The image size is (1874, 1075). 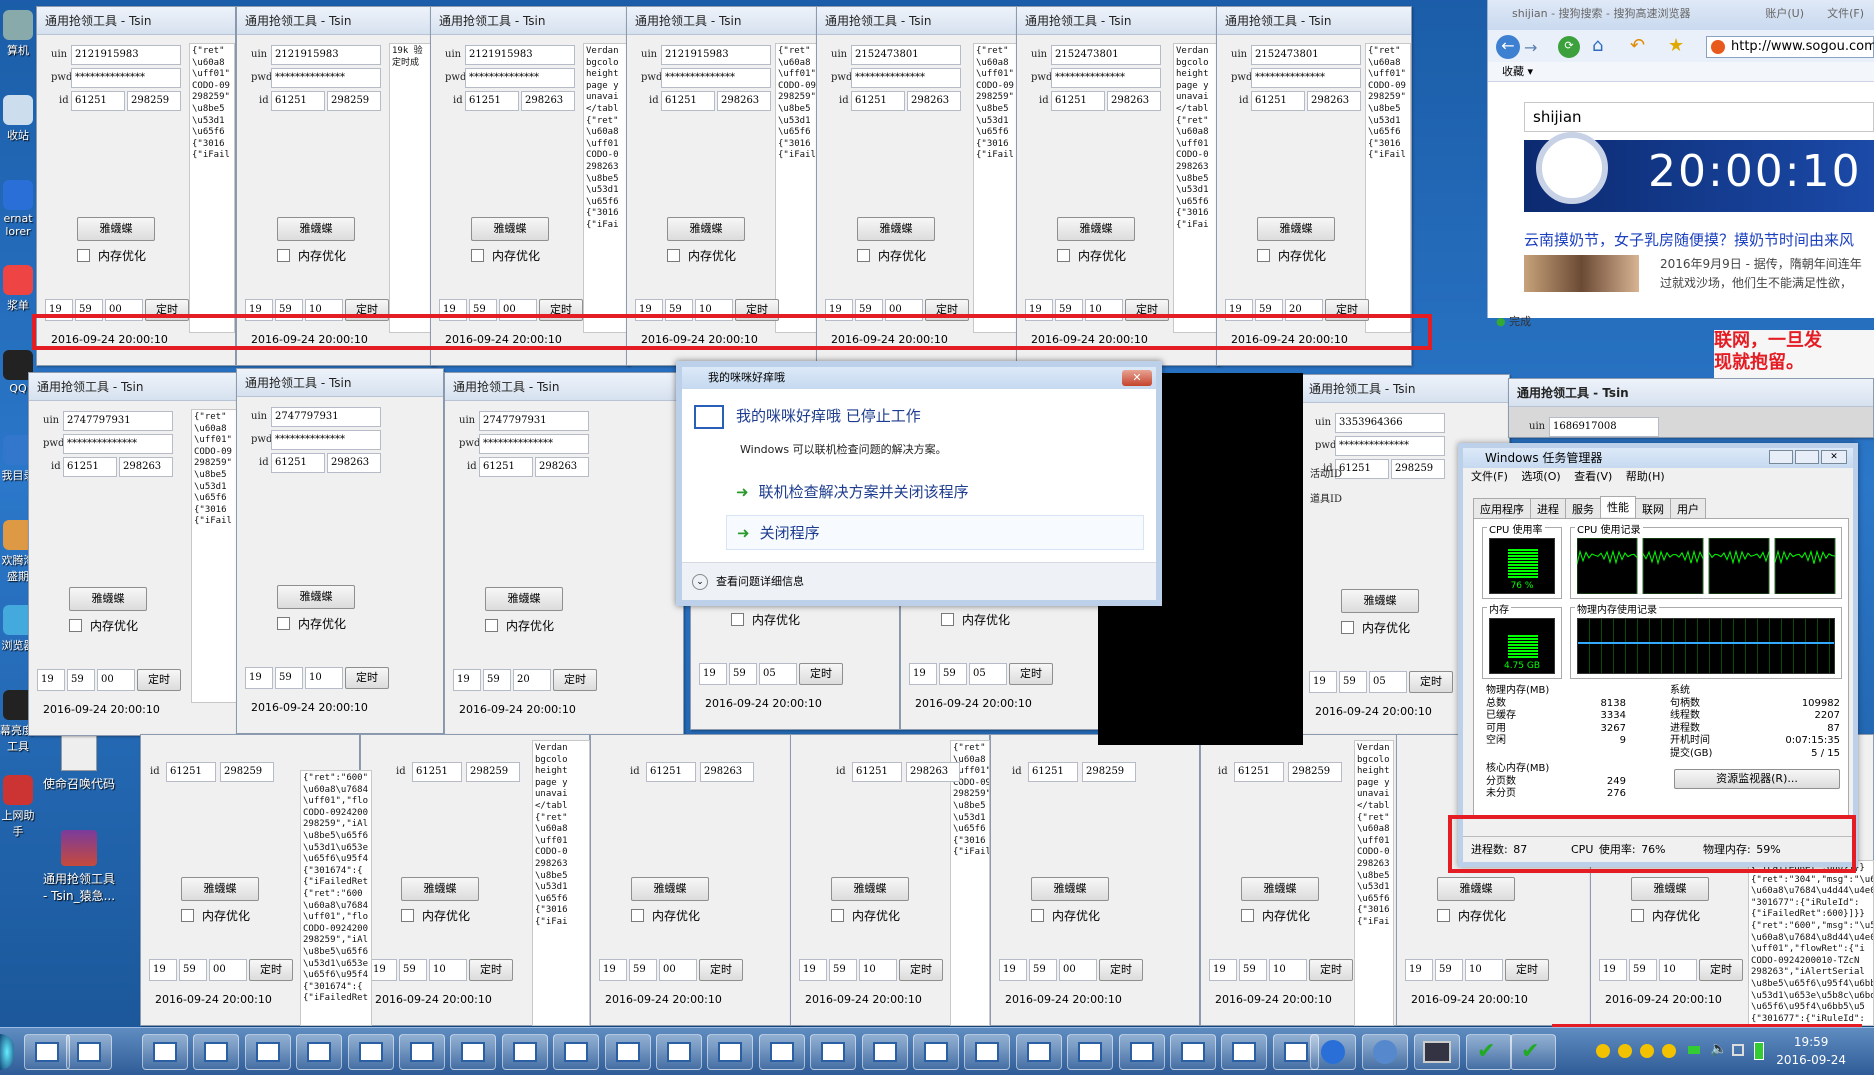 What do you see at coordinates (1645, 476) in the screenshot?
I see `menu-help: 帮助(H)` at bounding box center [1645, 476].